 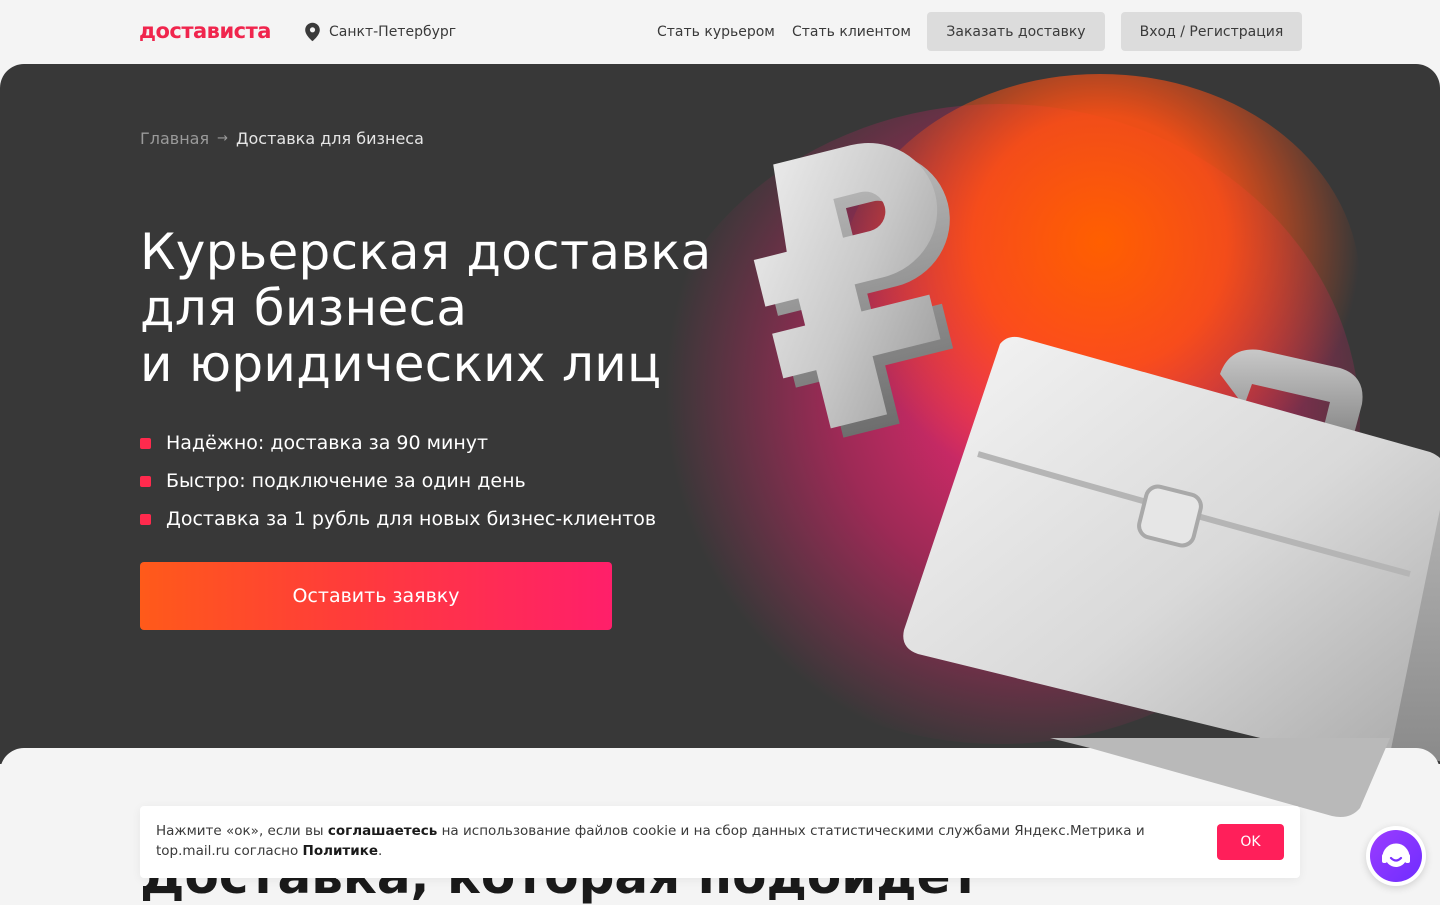 I want to click on support-chat-badge, so click(x=1396, y=856).